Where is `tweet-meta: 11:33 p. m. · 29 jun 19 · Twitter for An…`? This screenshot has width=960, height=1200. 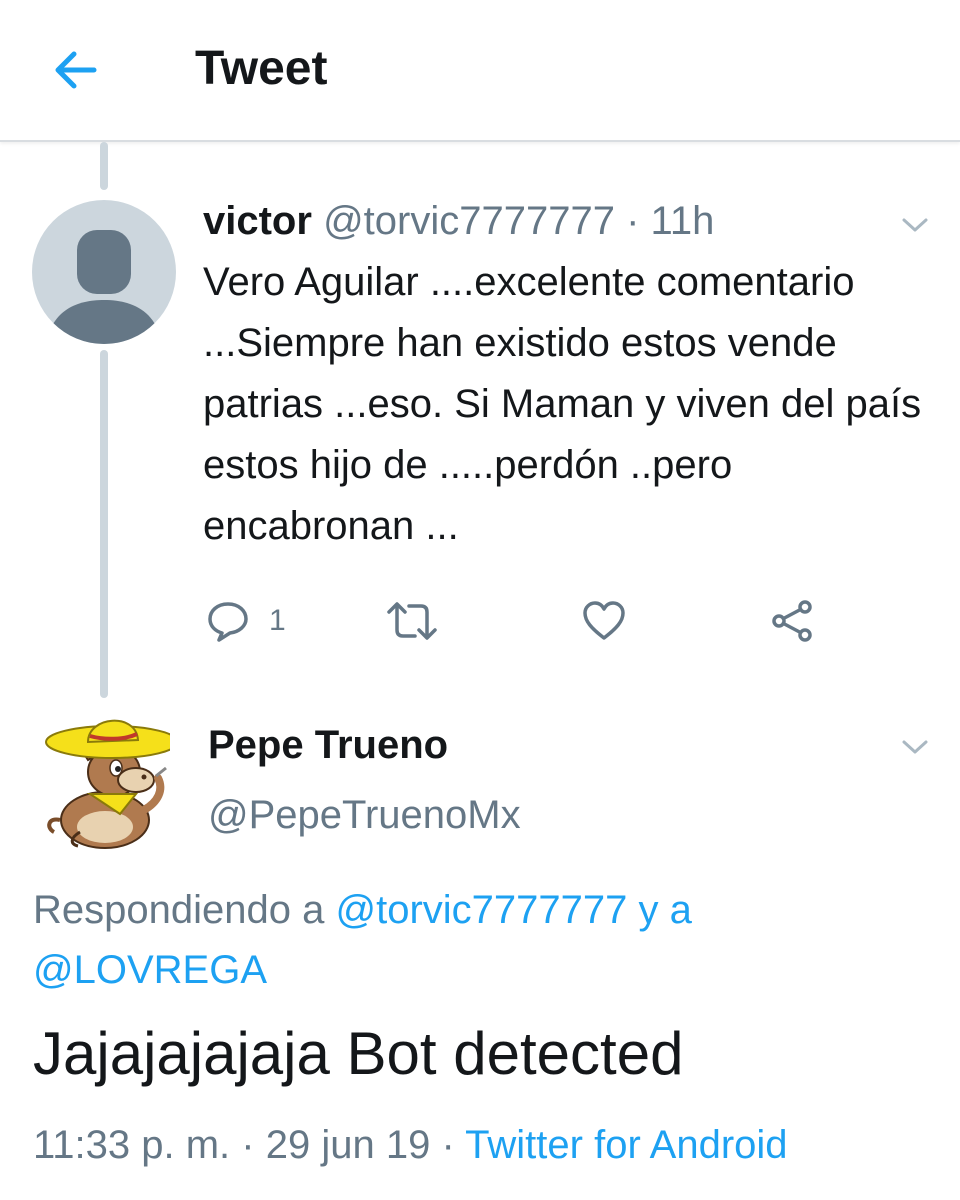
tweet-meta: 11:33 p. m. · 29 jun 19 · Twitter for An… is located at coordinates (410, 1145).